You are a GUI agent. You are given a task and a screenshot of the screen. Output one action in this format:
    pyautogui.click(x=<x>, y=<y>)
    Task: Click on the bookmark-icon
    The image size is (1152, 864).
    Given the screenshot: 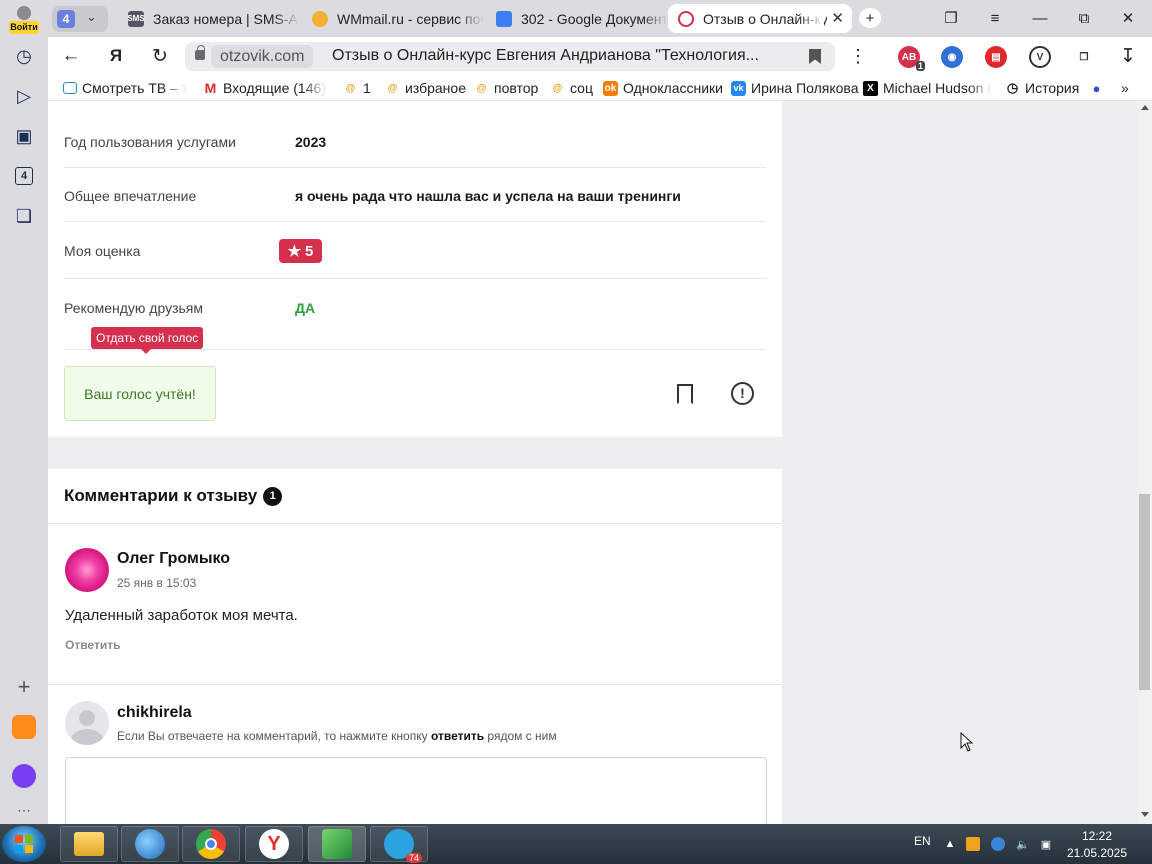 What is the action you would take?
    pyautogui.click(x=815, y=56)
    